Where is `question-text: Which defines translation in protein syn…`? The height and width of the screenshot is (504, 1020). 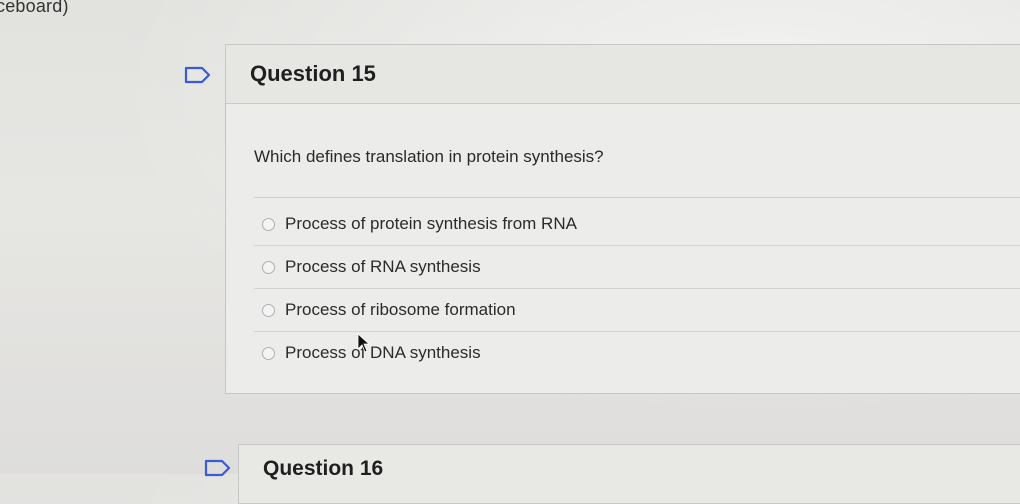 question-text: Which defines translation in protein syn… is located at coordinates (429, 156).